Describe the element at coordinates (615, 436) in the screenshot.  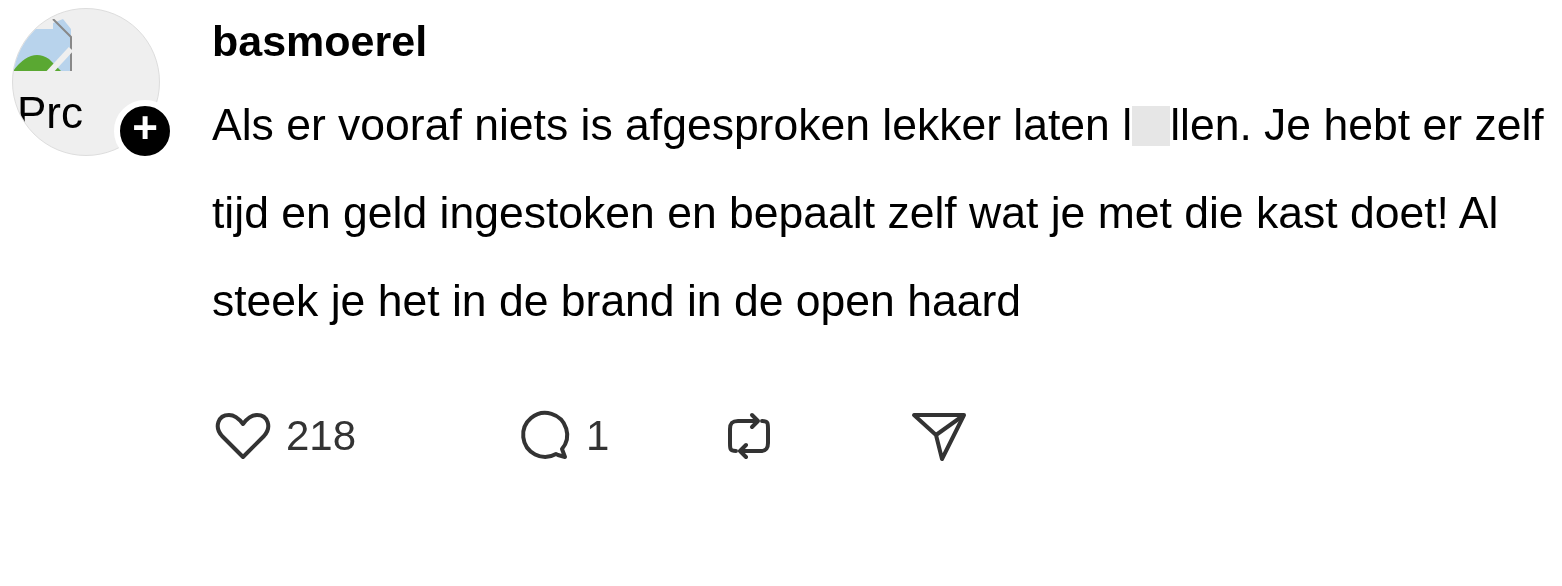
I see `reply-button: 1` at that location.